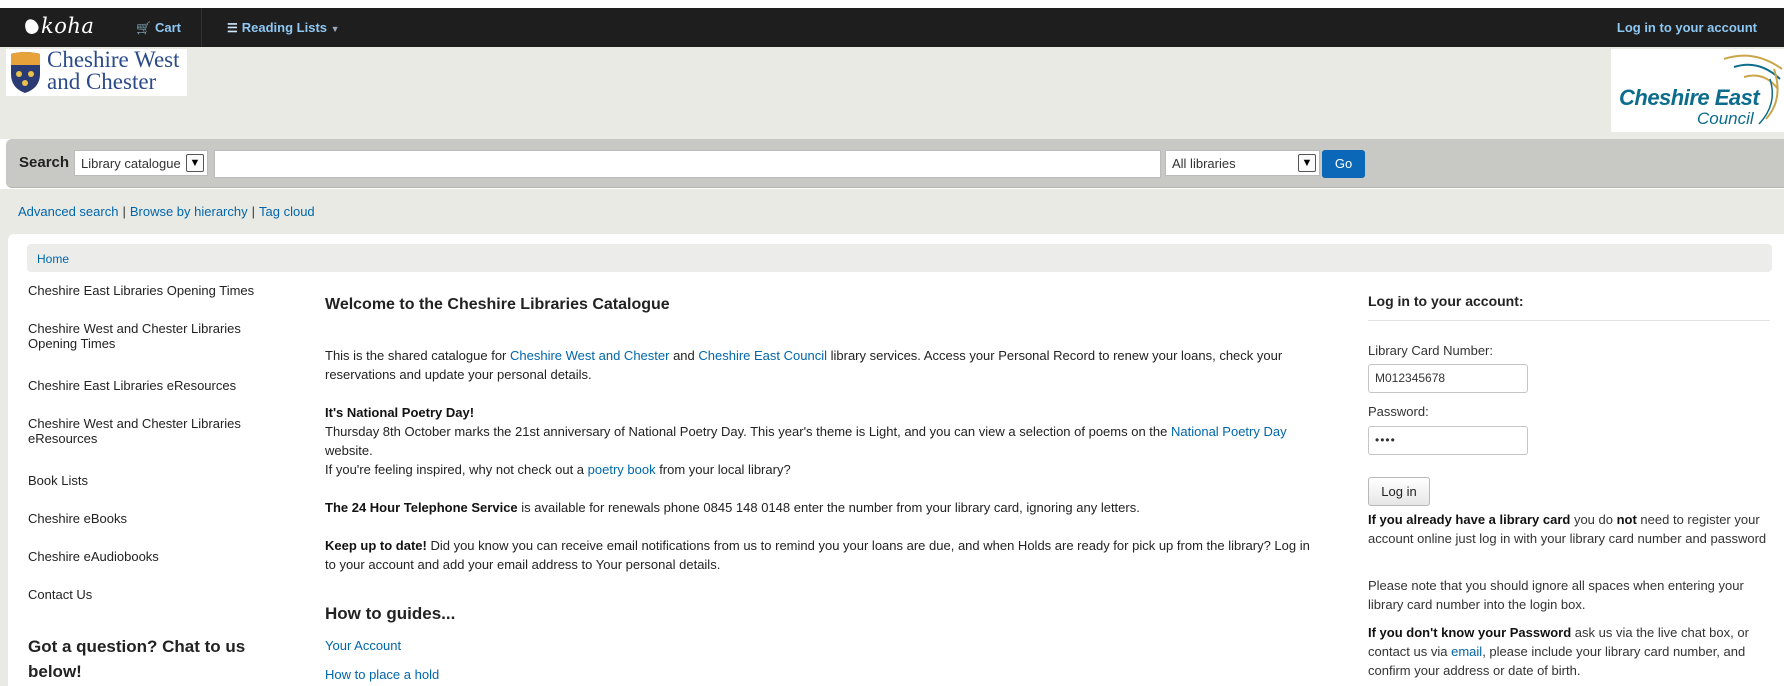  Describe the element at coordinates (589, 355) in the screenshot. I see `cwac-link: Cheshire West and Chester` at that location.